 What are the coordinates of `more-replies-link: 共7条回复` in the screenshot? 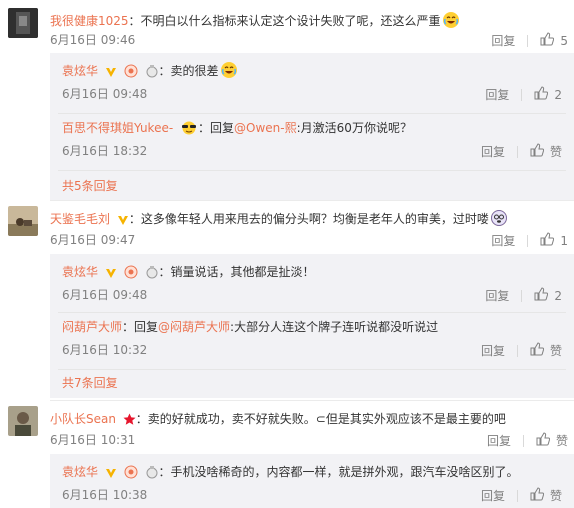 It's located at (90, 382).